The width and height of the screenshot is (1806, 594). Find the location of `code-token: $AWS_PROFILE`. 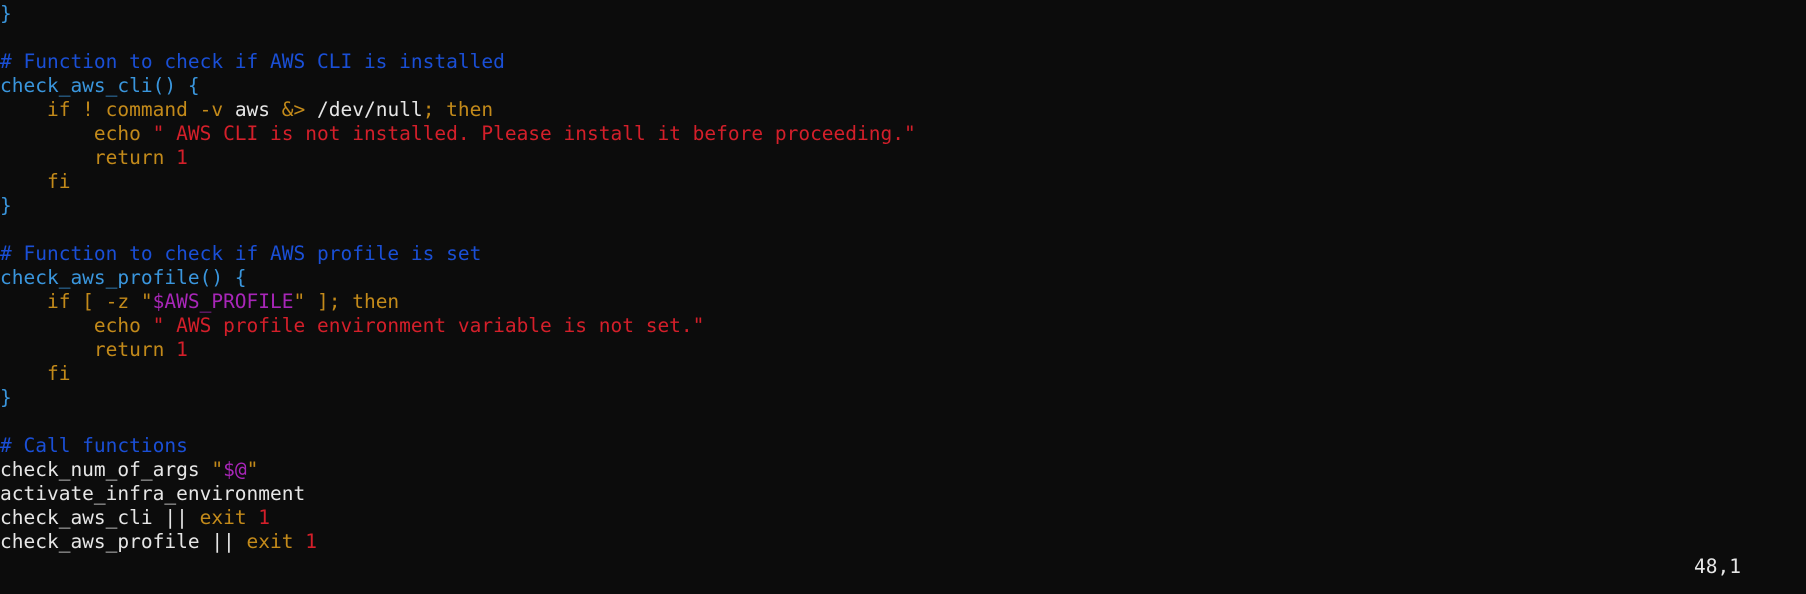

code-token: $AWS_PROFILE is located at coordinates (223, 301).